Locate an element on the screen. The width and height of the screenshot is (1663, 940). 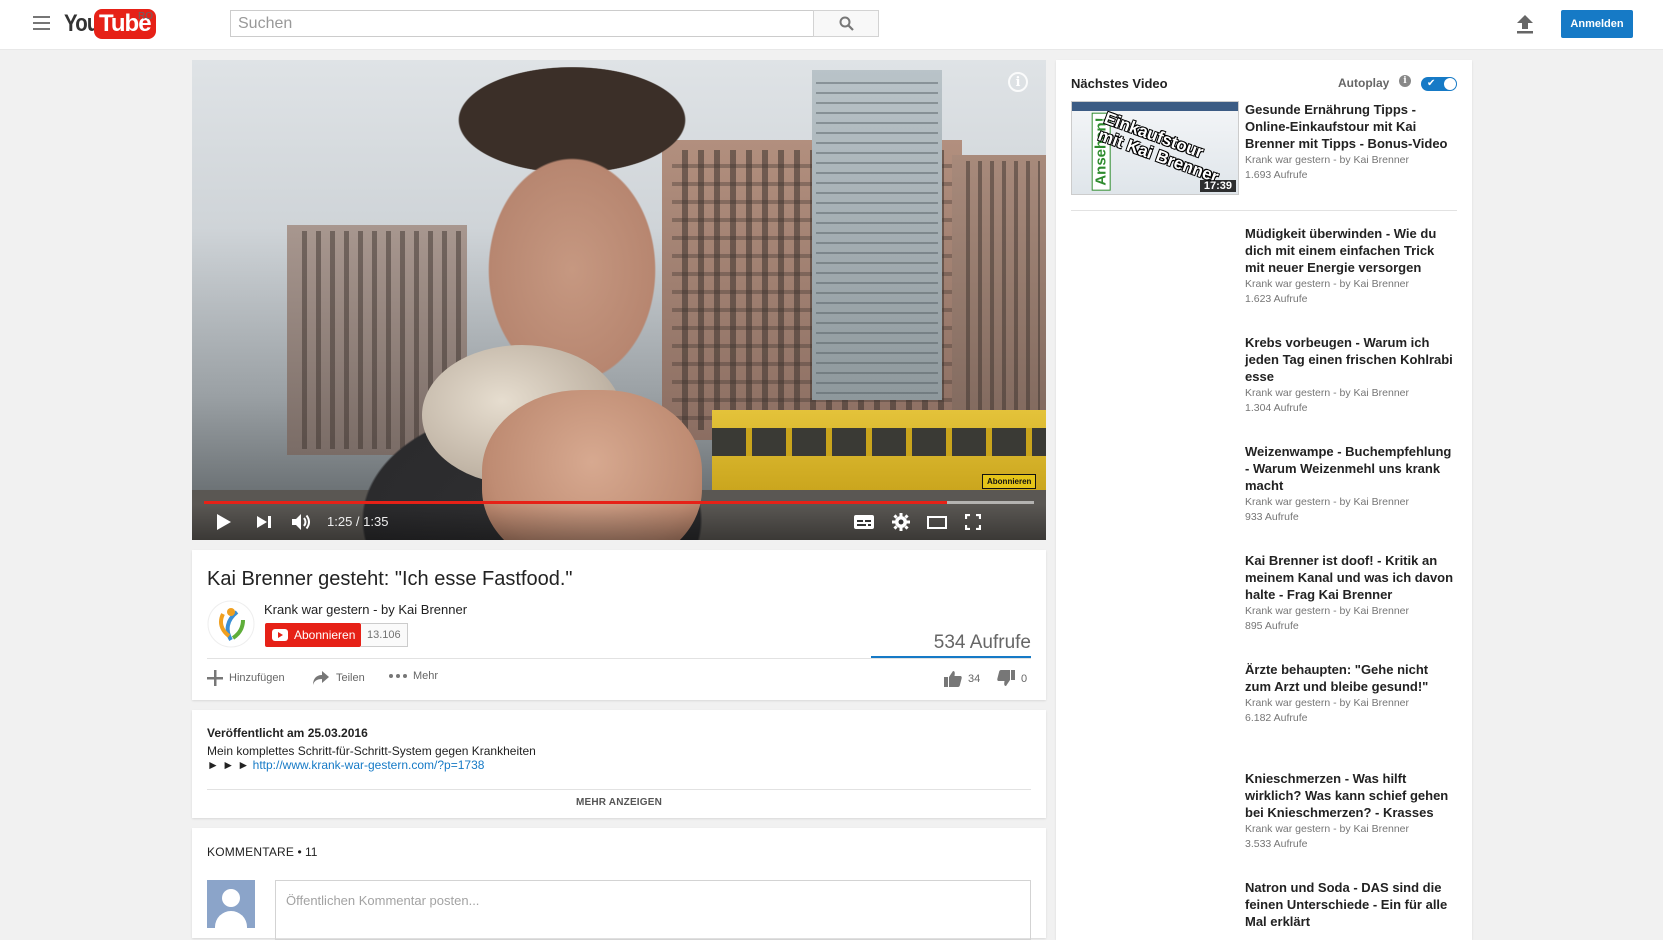
more-actions-button: Mehr is located at coordinates (413, 676).